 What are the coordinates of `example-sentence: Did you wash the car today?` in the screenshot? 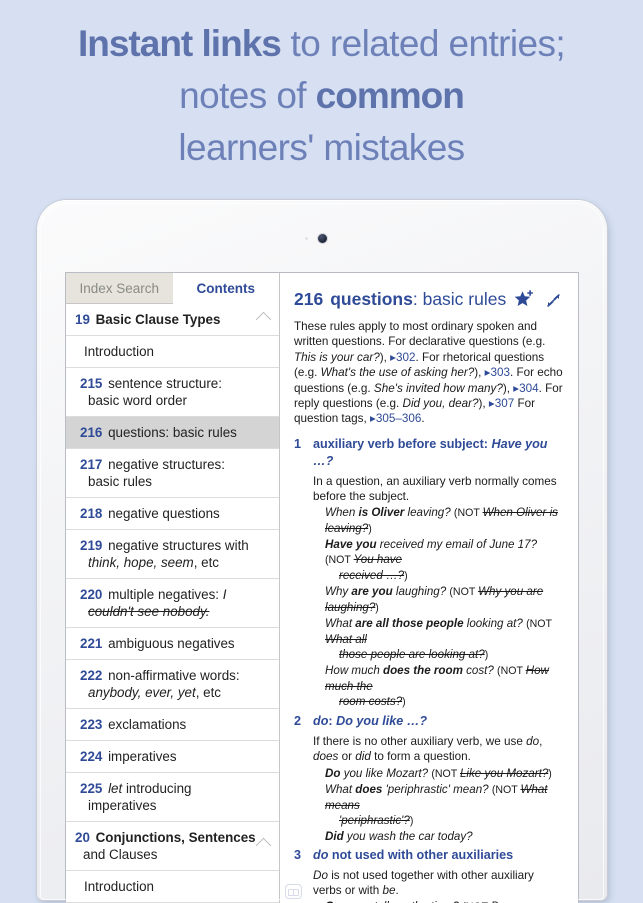 It's located at (399, 836).